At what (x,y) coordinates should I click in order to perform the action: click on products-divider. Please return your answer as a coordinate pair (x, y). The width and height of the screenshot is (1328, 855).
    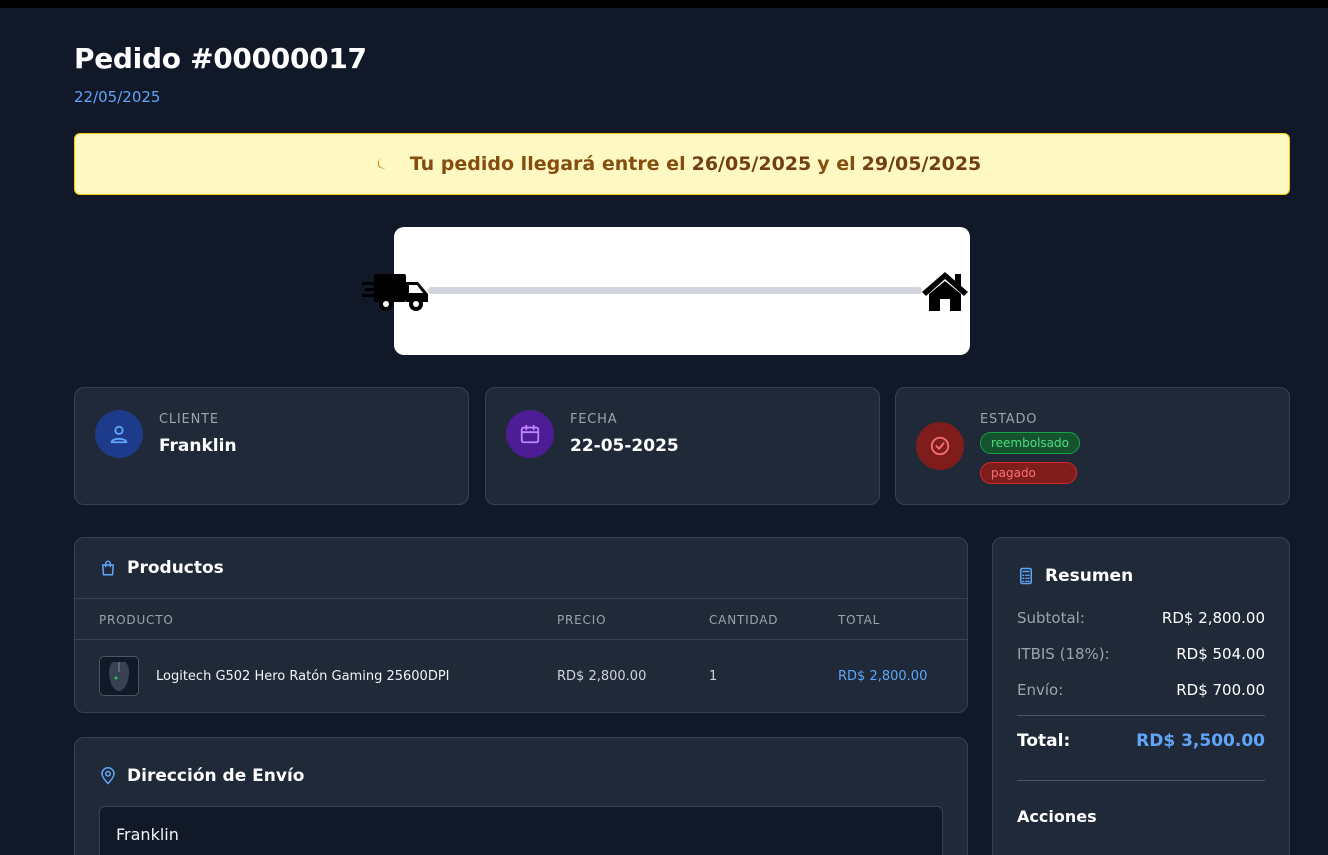
    Looking at the image, I should click on (521, 598).